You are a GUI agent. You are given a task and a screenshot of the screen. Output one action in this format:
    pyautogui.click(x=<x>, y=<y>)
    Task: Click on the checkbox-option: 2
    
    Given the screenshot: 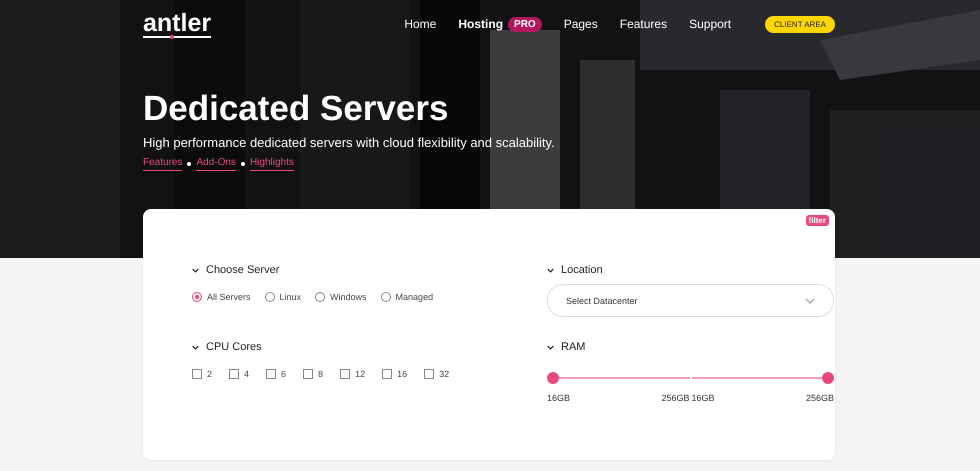 What is the action you would take?
    pyautogui.click(x=202, y=374)
    